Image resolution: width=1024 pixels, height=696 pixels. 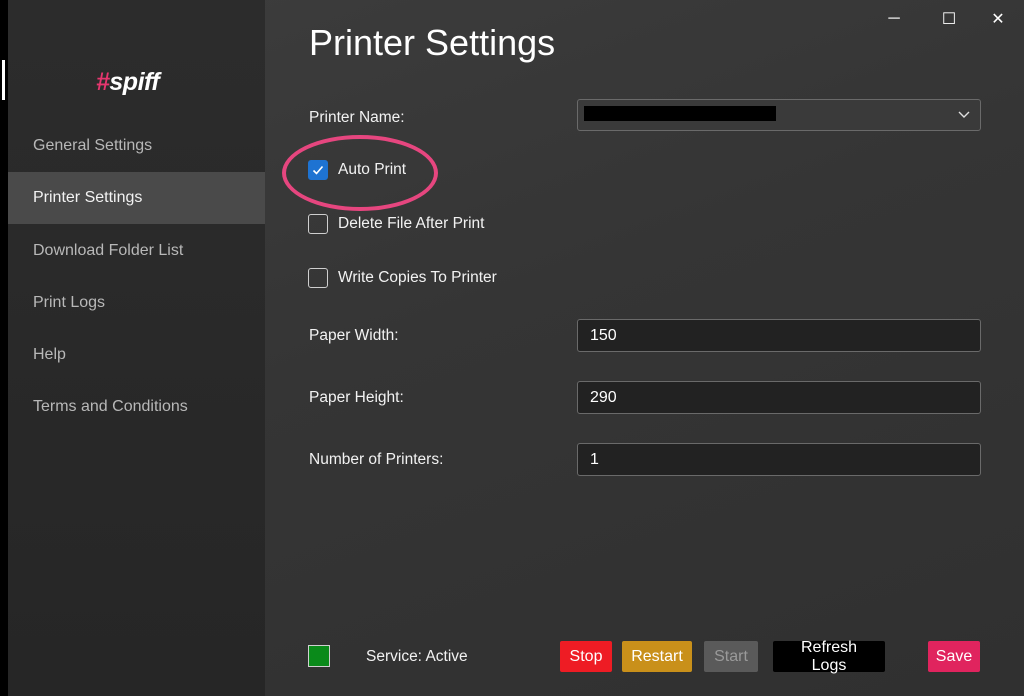 What do you see at coordinates (731, 656) in the screenshot?
I see `start-button: Start` at bounding box center [731, 656].